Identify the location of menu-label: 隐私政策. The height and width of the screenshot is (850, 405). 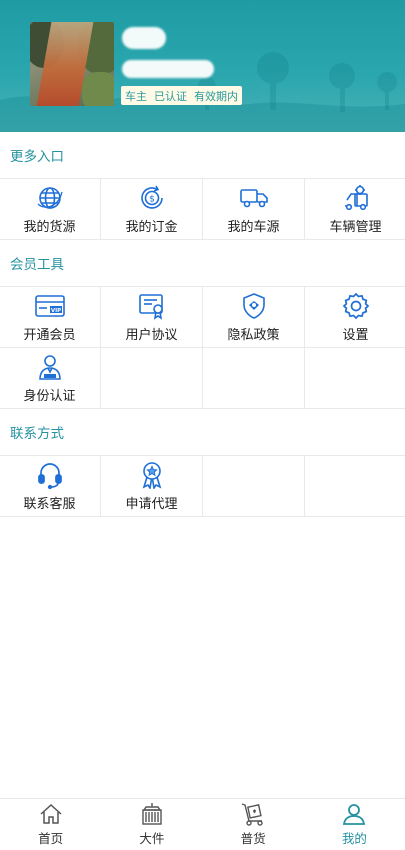
(253, 335).